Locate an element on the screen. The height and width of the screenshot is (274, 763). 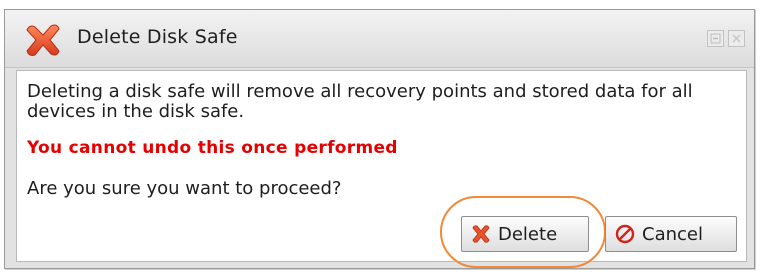
cancel-button: Cancel is located at coordinates (671, 234).